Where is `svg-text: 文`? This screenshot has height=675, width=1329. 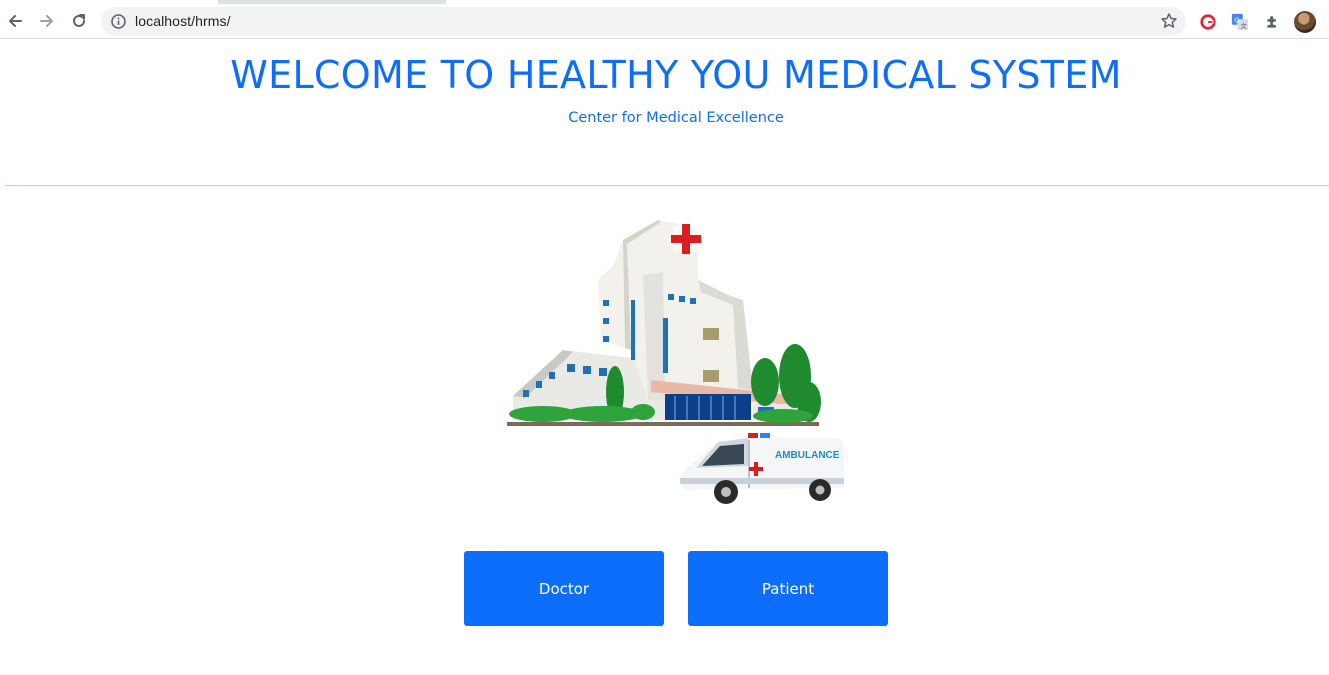
svg-text: 文 is located at coordinates (1243, 25).